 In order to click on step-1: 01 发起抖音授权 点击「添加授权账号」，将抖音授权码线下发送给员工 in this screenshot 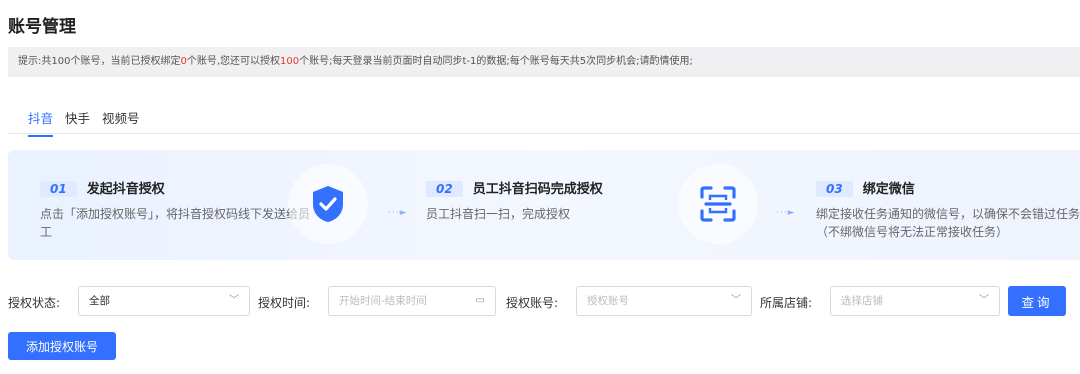, I will do `click(175, 209)`.